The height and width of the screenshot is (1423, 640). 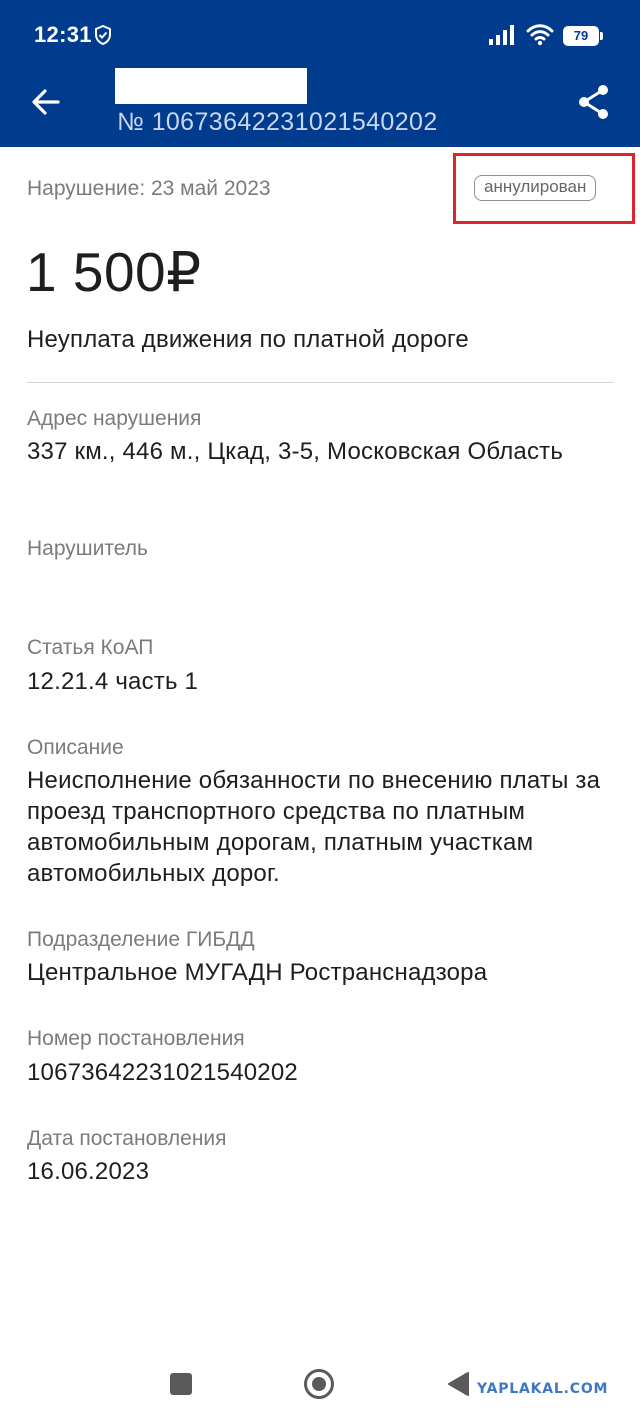 I want to click on cellular-signal-icon, so click(x=501, y=35).